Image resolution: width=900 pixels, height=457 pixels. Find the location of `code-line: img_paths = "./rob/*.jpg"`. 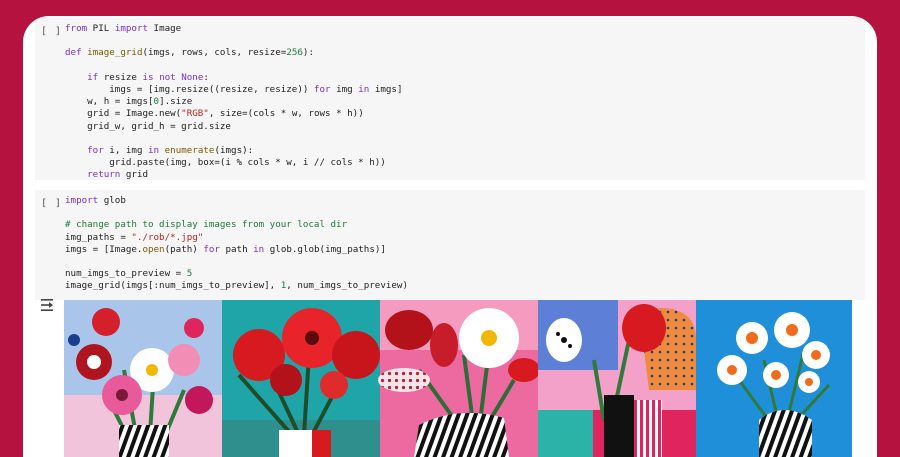

code-line: img_paths = "./rob/*.jpg" is located at coordinates (236, 238).